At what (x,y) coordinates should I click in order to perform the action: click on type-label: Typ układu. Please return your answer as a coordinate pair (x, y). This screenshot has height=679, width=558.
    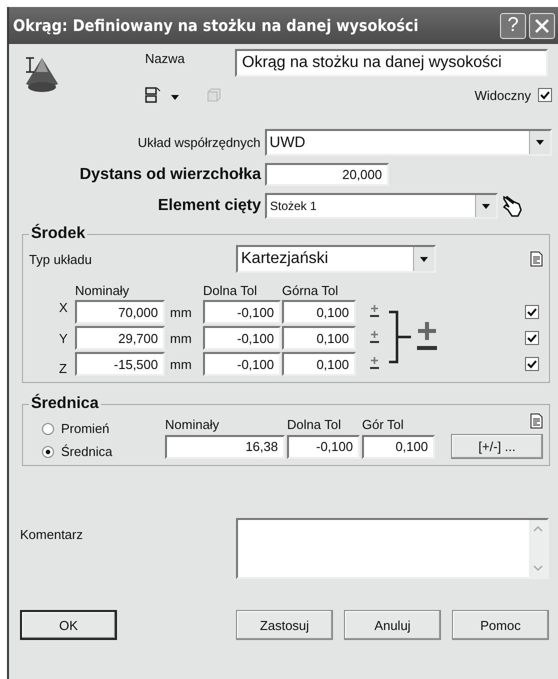
    Looking at the image, I should click on (61, 259).